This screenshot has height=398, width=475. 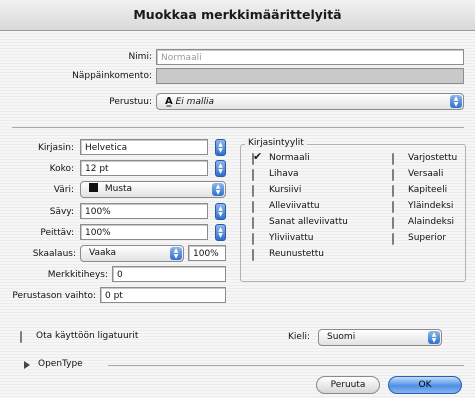 What do you see at coordinates (348, 385) in the screenshot?
I see `cancel-button: Peruuta` at bounding box center [348, 385].